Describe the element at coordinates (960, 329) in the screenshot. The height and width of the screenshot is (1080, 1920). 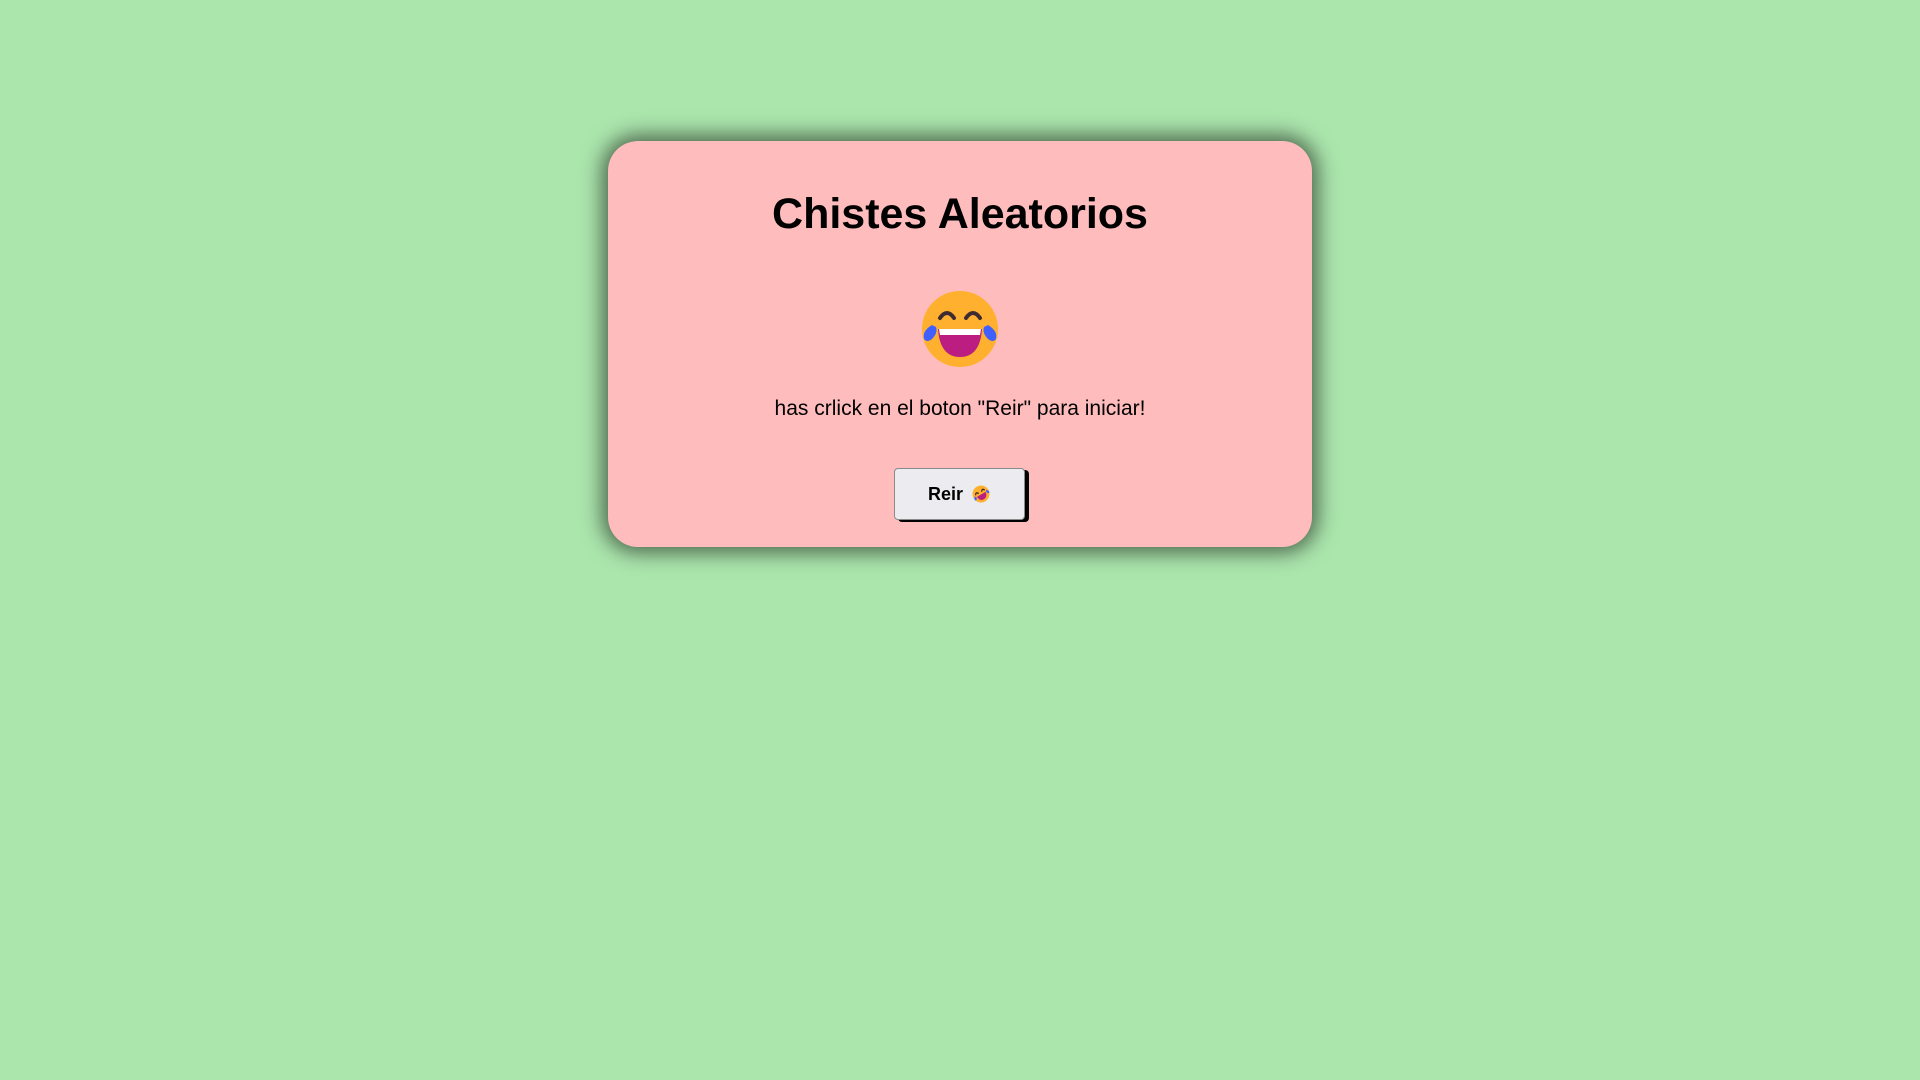
I see `face-with-tears-of-joy-icon` at that location.